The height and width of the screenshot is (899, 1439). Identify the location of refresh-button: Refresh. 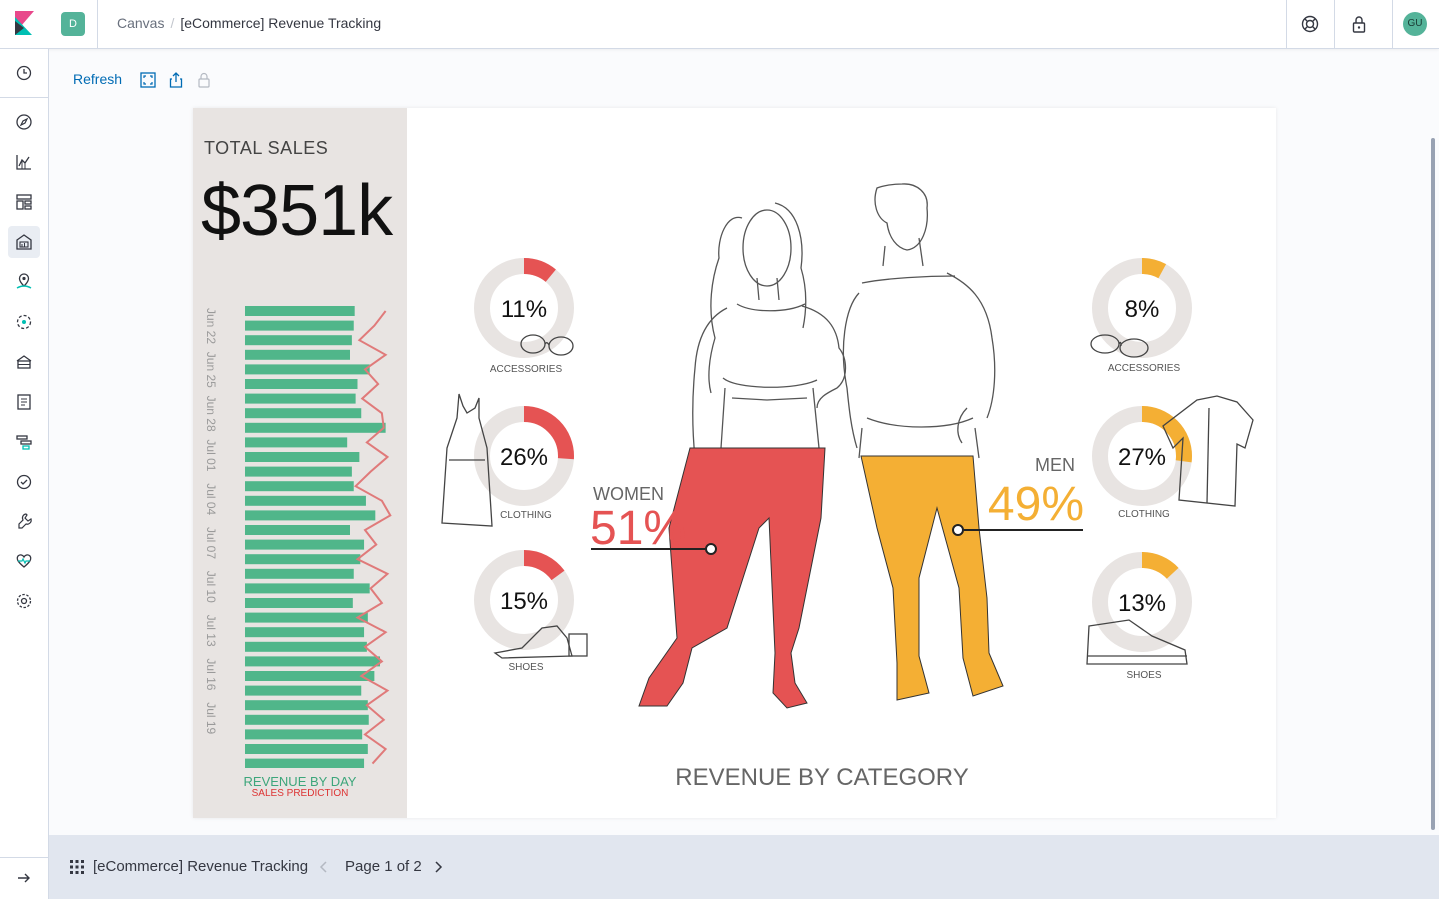
(97, 79).